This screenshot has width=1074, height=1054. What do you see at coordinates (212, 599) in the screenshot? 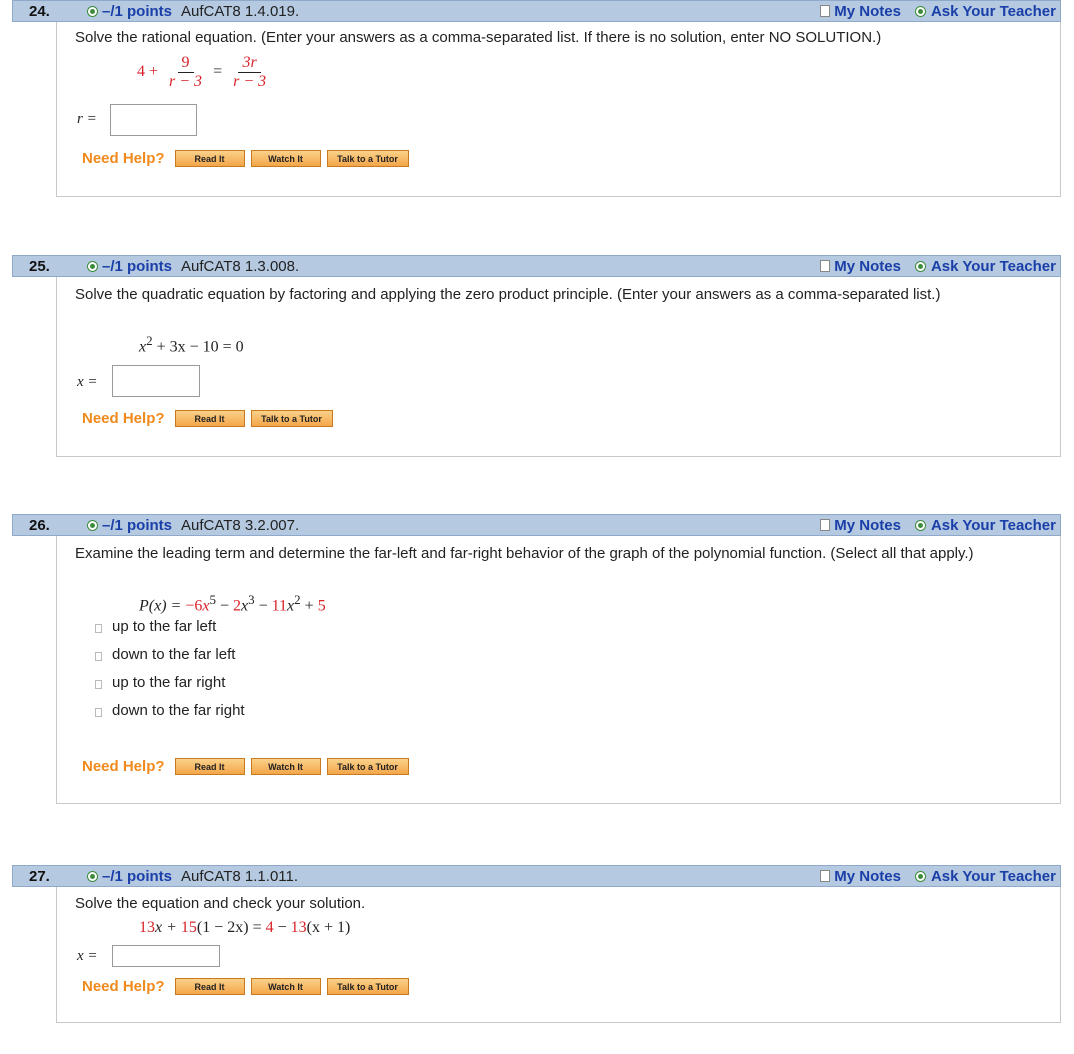
I see `eq-exp-1: 5` at bounding box center [212, 599].